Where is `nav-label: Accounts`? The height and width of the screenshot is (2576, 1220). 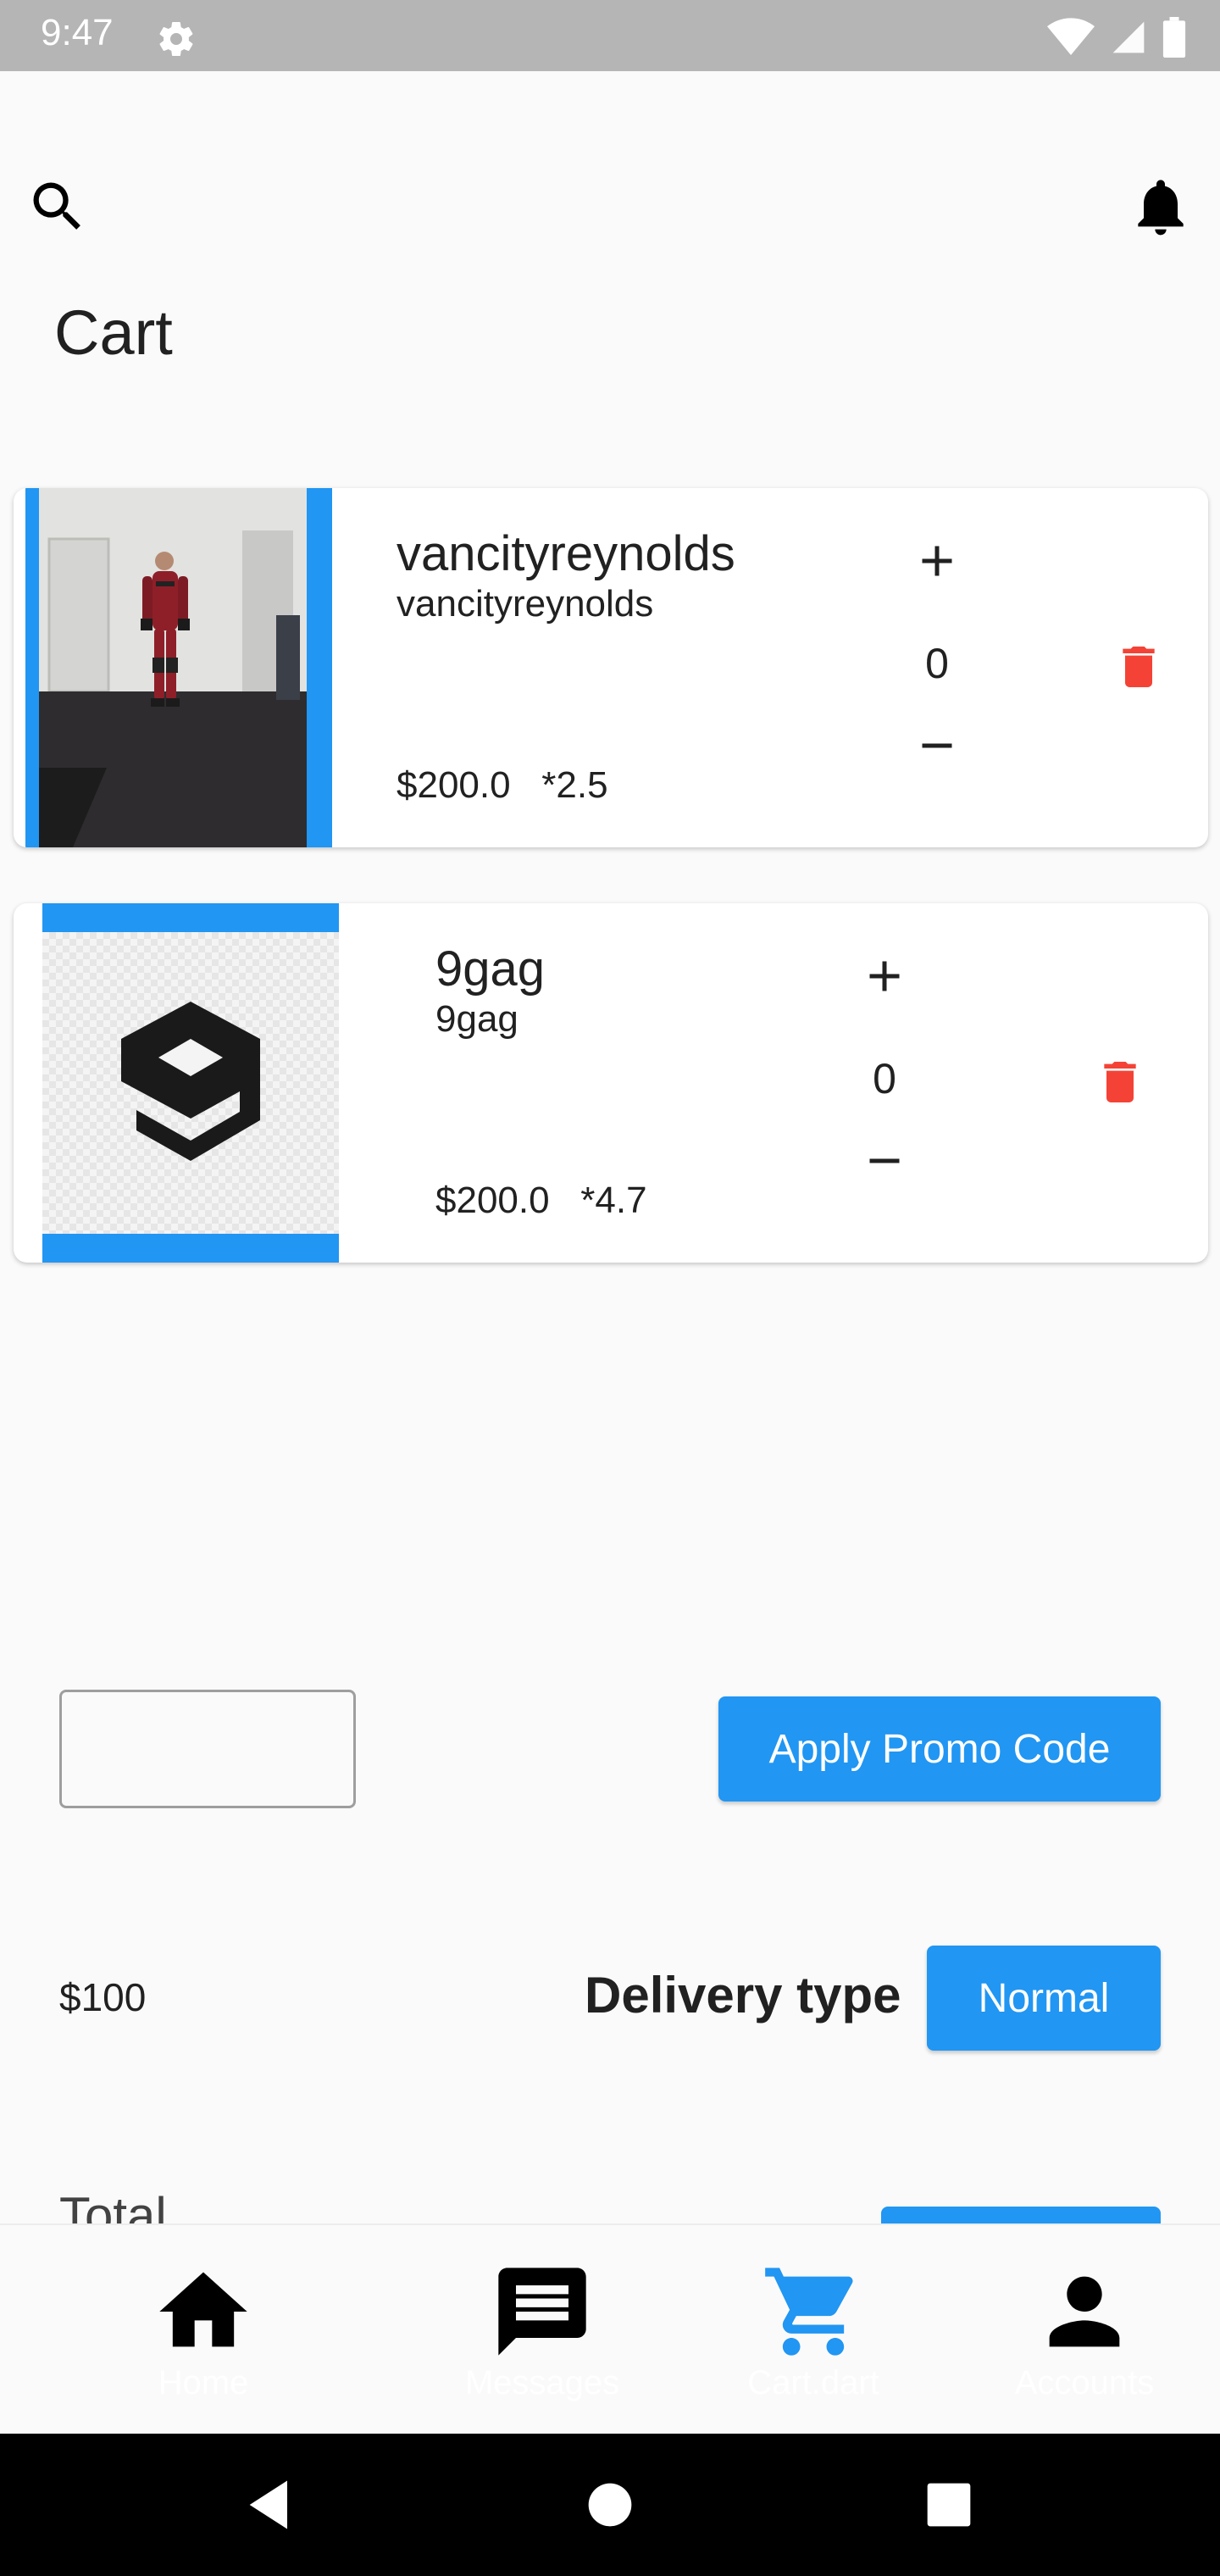
nav-label: Accounts is located at coordinates (1084, 2382).